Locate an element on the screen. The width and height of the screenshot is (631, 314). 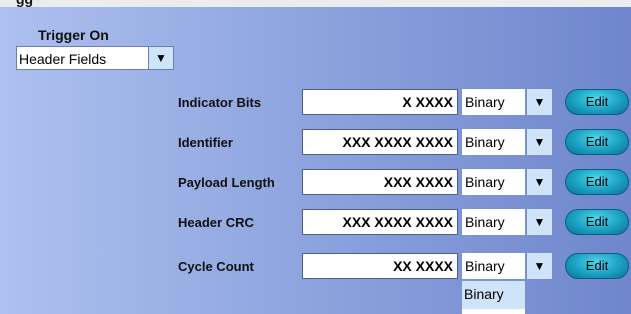
field-row-indicator-bits: Indicator Bits X XXXX Binary ▼ Edit is located at coordinates (315, 102).